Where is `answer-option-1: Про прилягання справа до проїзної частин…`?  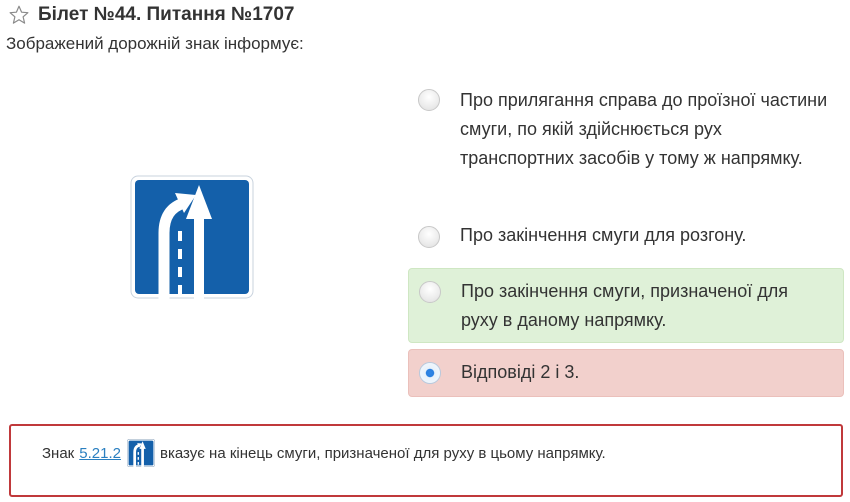
answer-option-1: Про прилягання справа до проїзної частин… is located at coordinates (626, 144).